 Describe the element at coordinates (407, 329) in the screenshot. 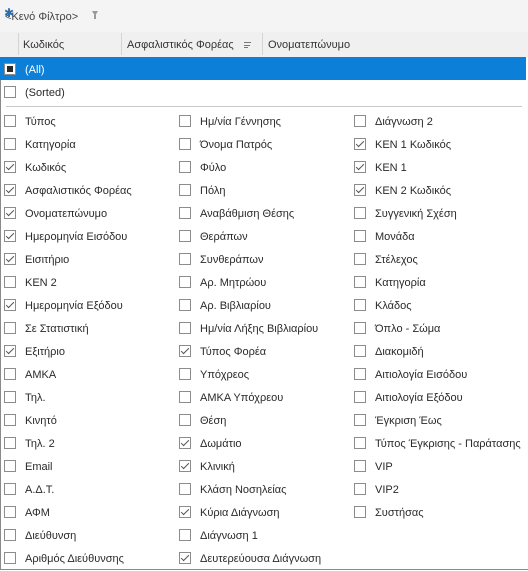

I see `column-option-label: Όπλο - Σώμα` at that location.